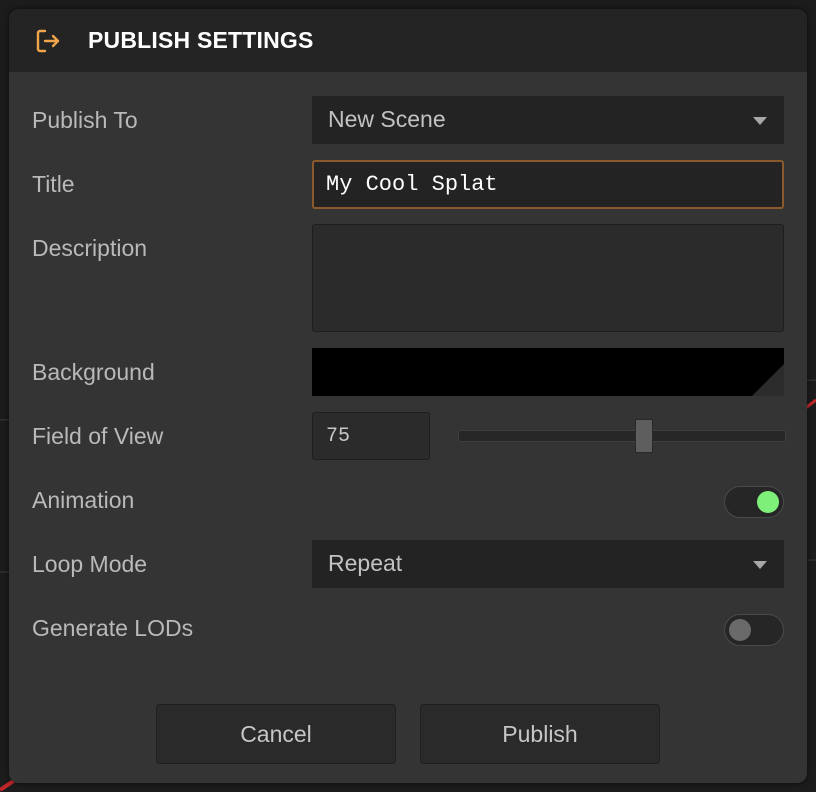 This screenshot has width=816, height=792. Describe the element at coordinates (83, 500) in the screenshot. I see `animation-label: Animation` at that location.